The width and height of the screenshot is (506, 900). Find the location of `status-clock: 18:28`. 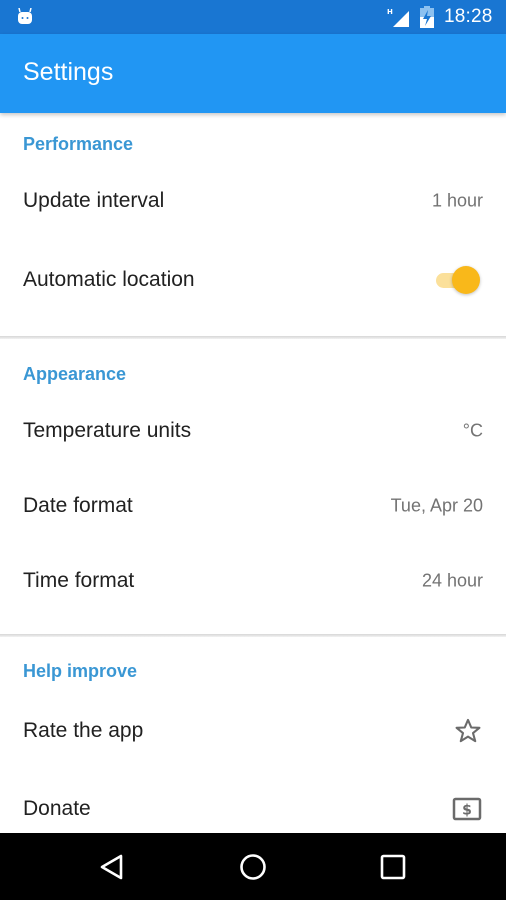

status-clock: 18:28 is located at coordinates (468, 16).